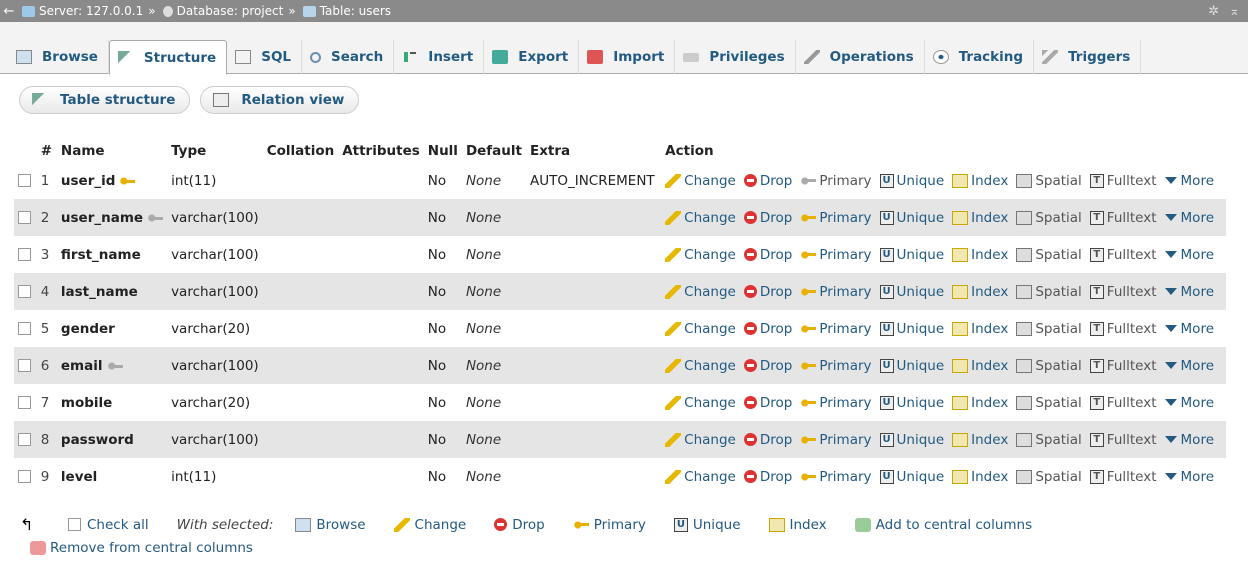  What do you see at coordinates (609, 525) in the screenshot?
I see `bulk-primary-button: Primary` at bounding box center [609, 525].